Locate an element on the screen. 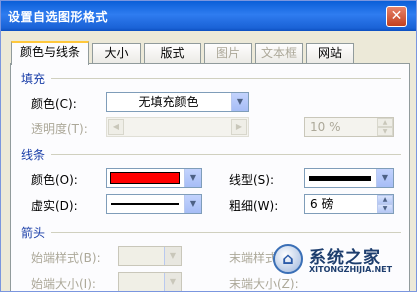 The image size is (417, 292). tab-label: 图片 is located at coordinates (227, 53).